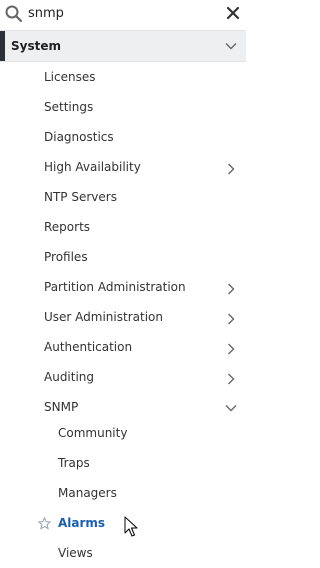 Image resolution: width=320 pixels, height=568 pixels. What do you see at coordinates (61, 407) in the screenshot?
I see `nav-item-label: SNMP` at bounding box center [61, 407].